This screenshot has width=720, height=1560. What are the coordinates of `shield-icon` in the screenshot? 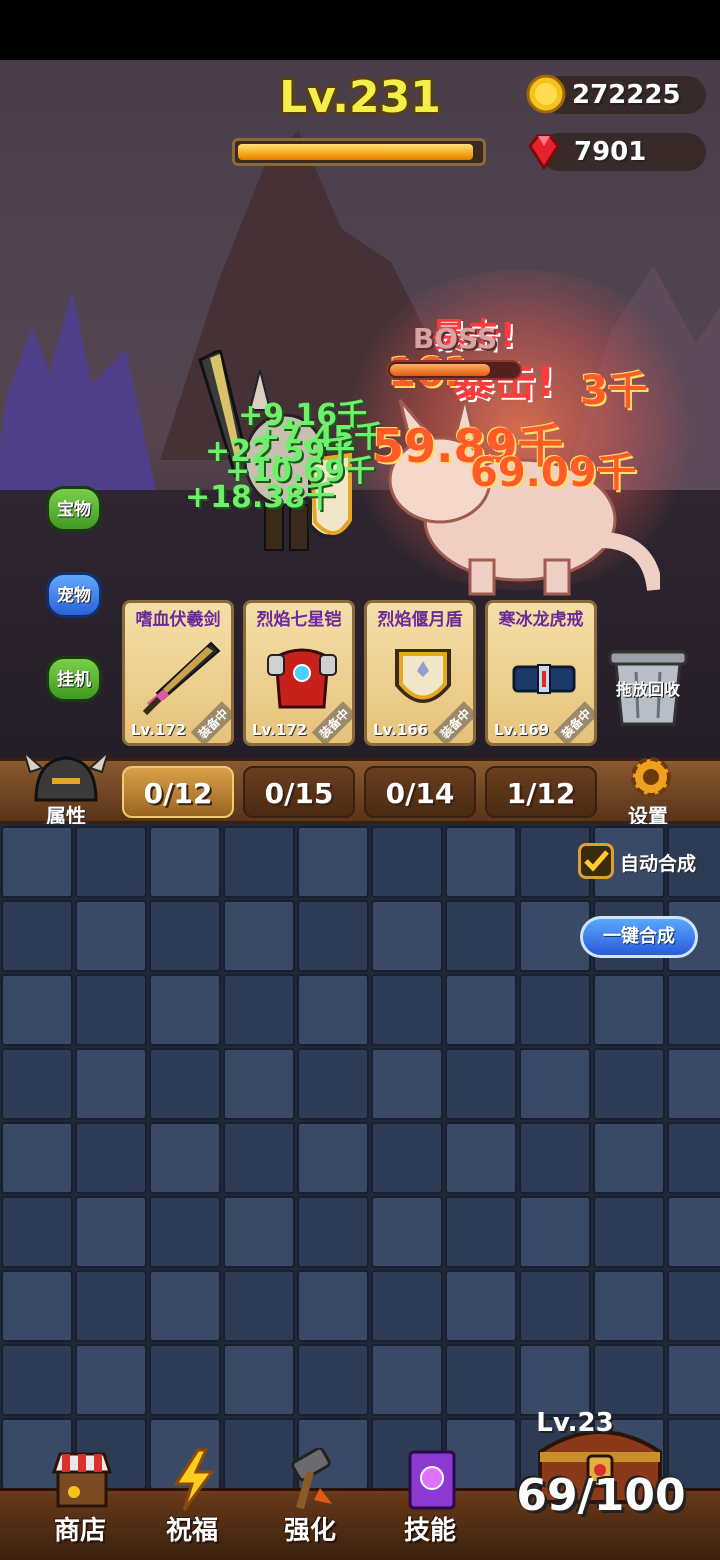 It's located at (423, 676).